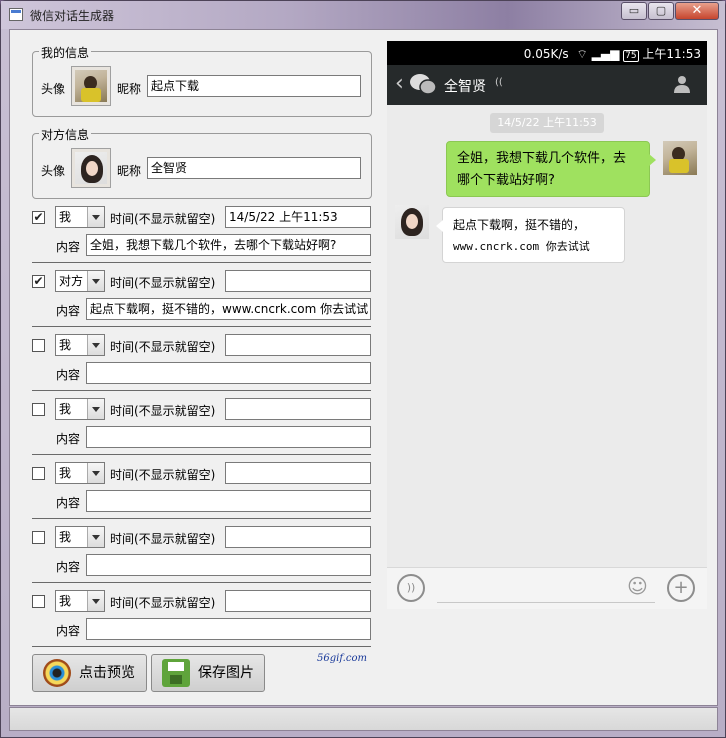  What do you see at coordinates (254, 168) in the screenshot?
I see `peer-nickname-input: 全智贤` at bounding box center [254, 168].